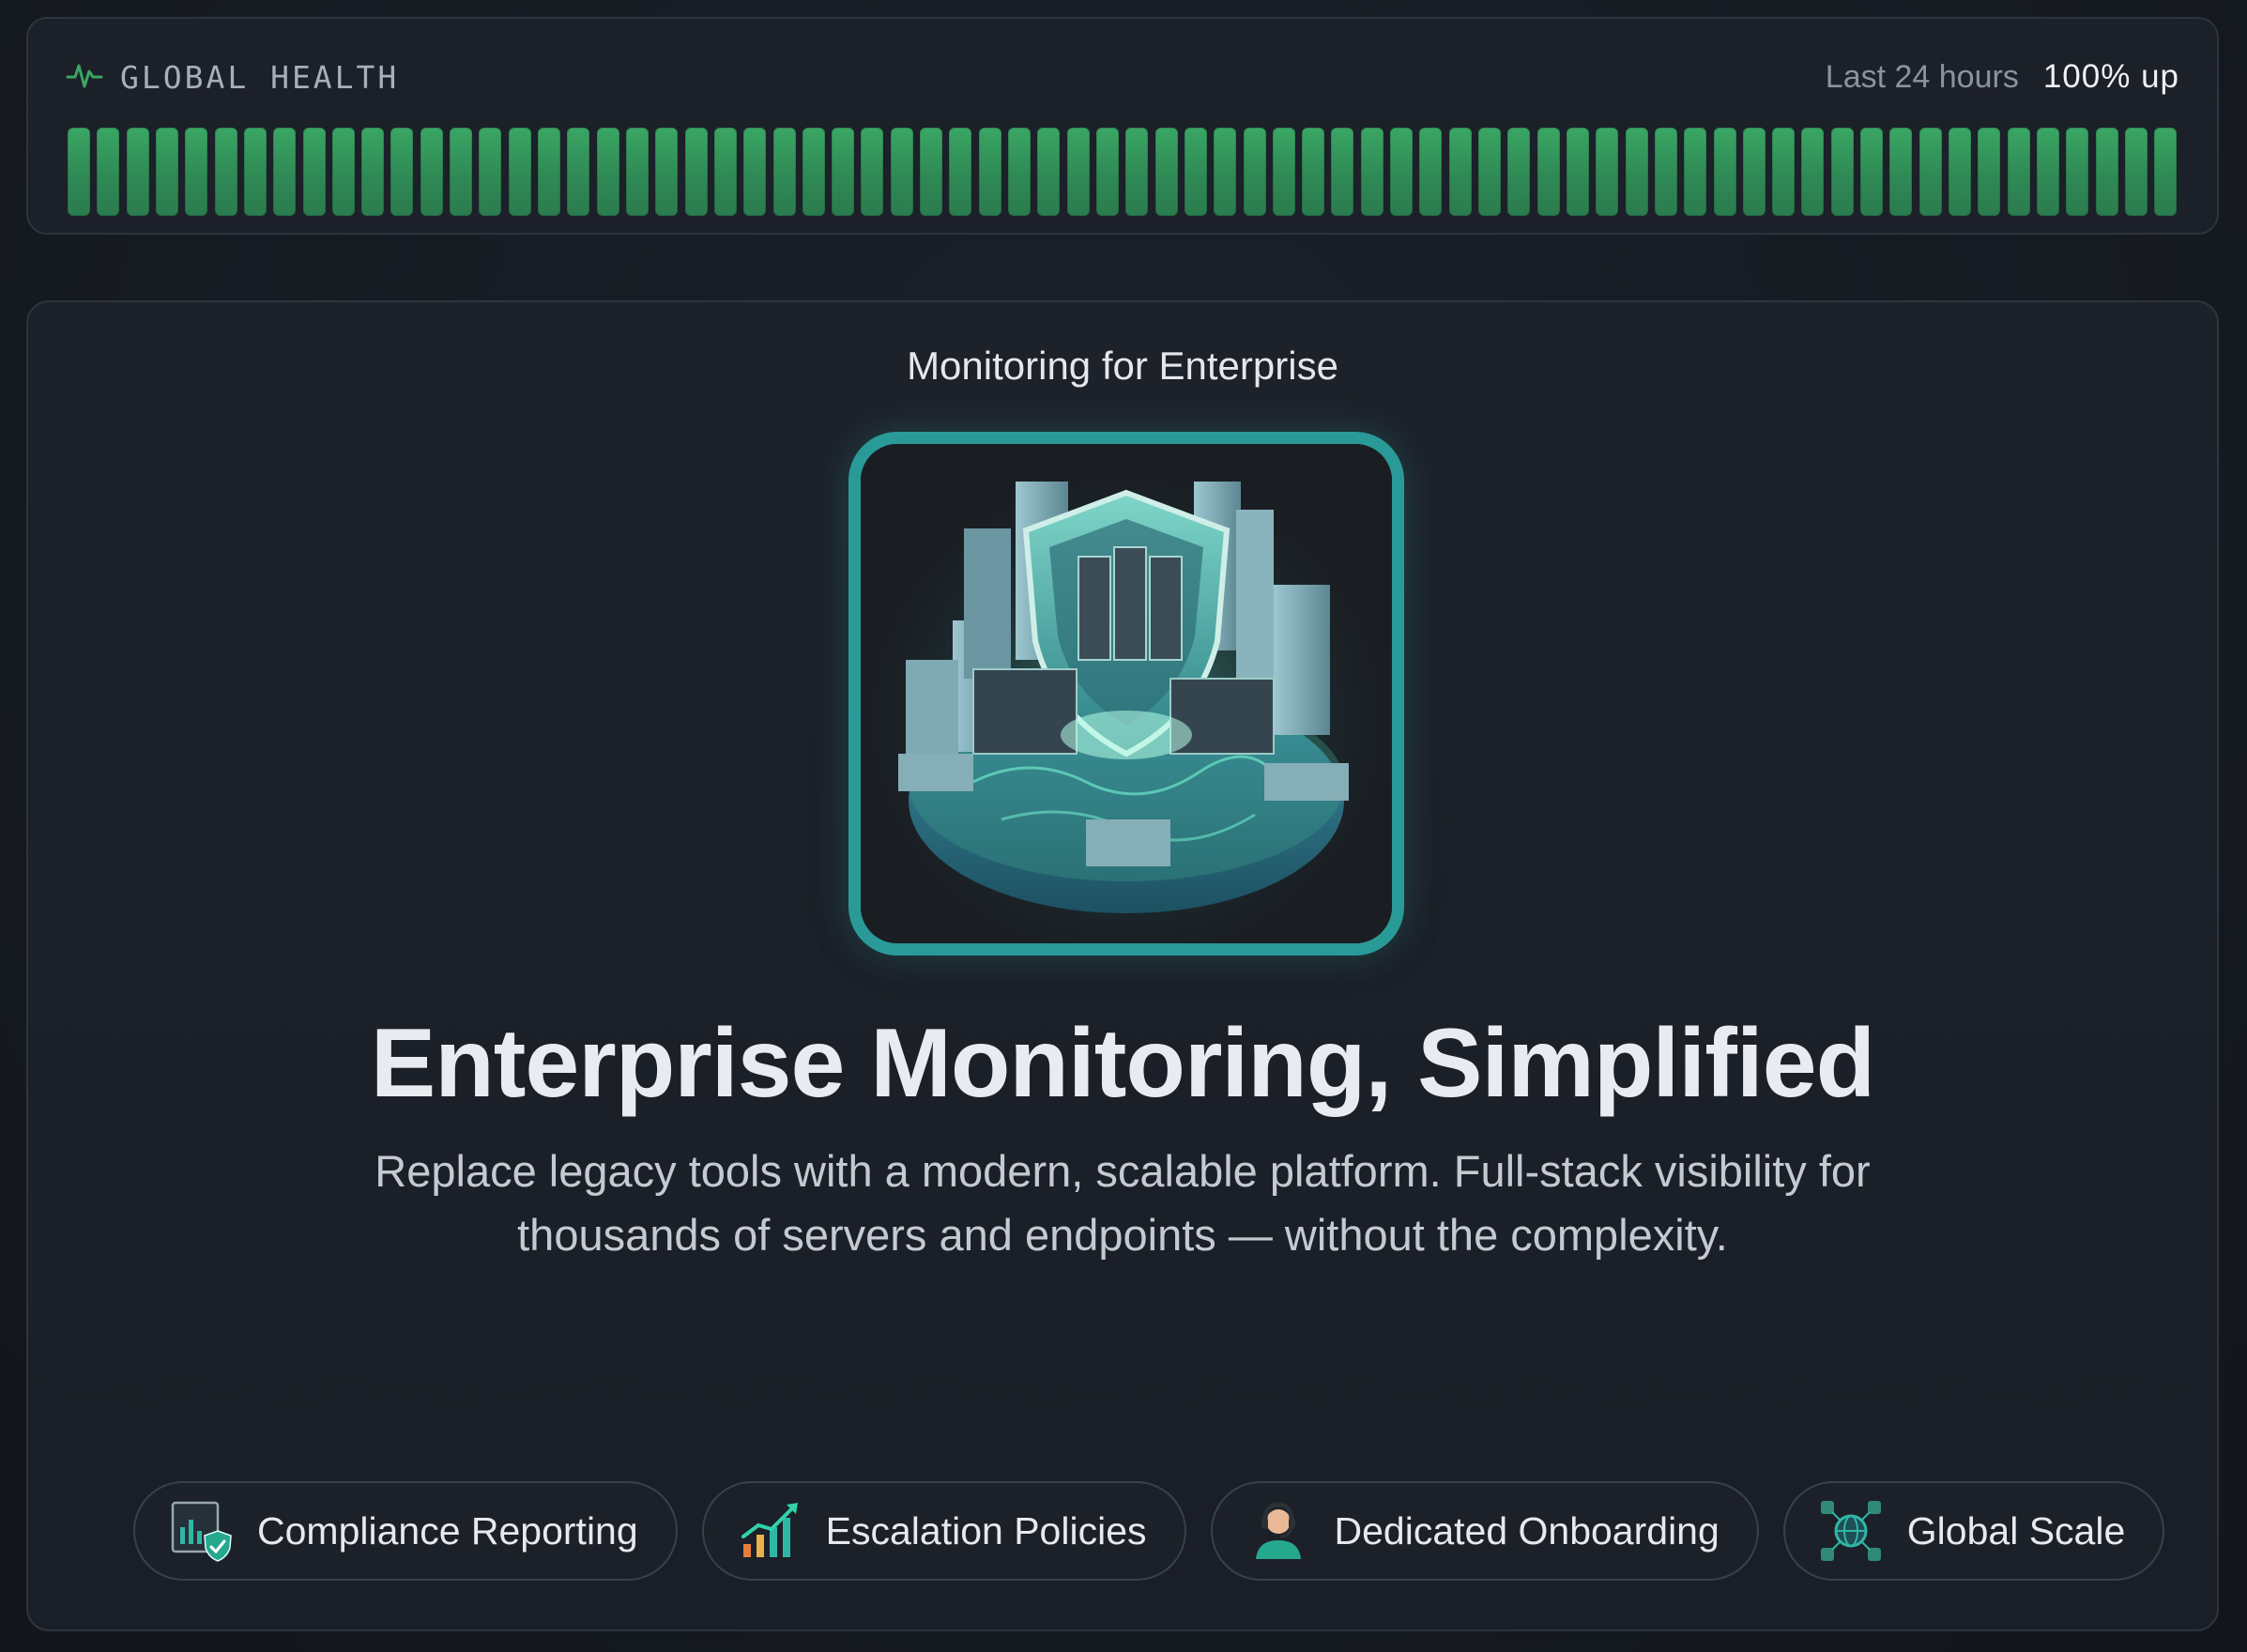 The image size is (2247, 1652). I want to click on globe-network-icon, so click(1851, 1531).